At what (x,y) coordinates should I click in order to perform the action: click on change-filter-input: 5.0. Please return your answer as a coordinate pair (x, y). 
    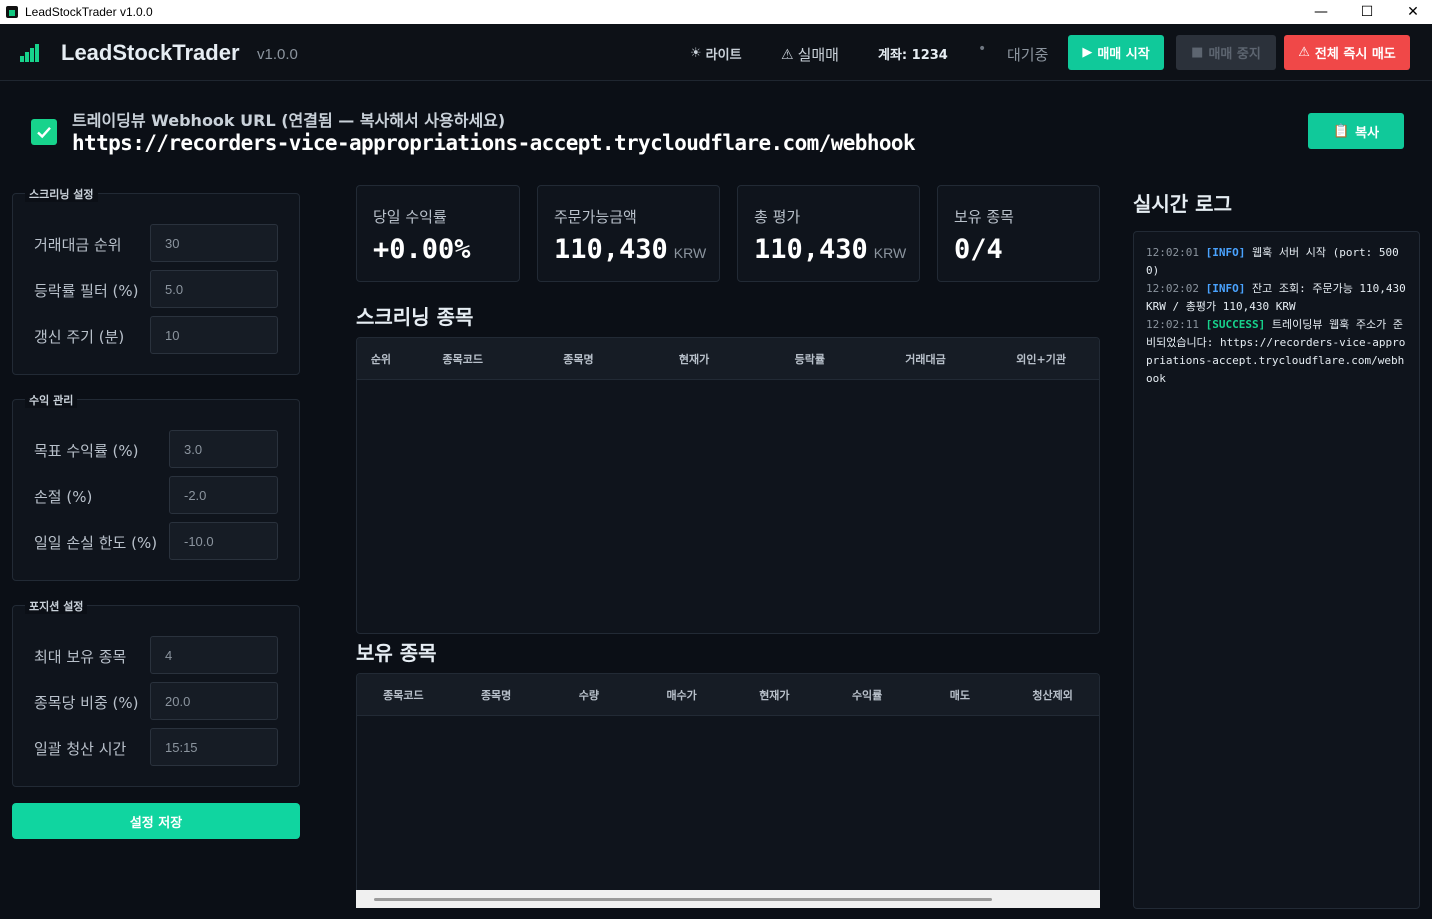
    Looking at the image, I should click on (214, 289).